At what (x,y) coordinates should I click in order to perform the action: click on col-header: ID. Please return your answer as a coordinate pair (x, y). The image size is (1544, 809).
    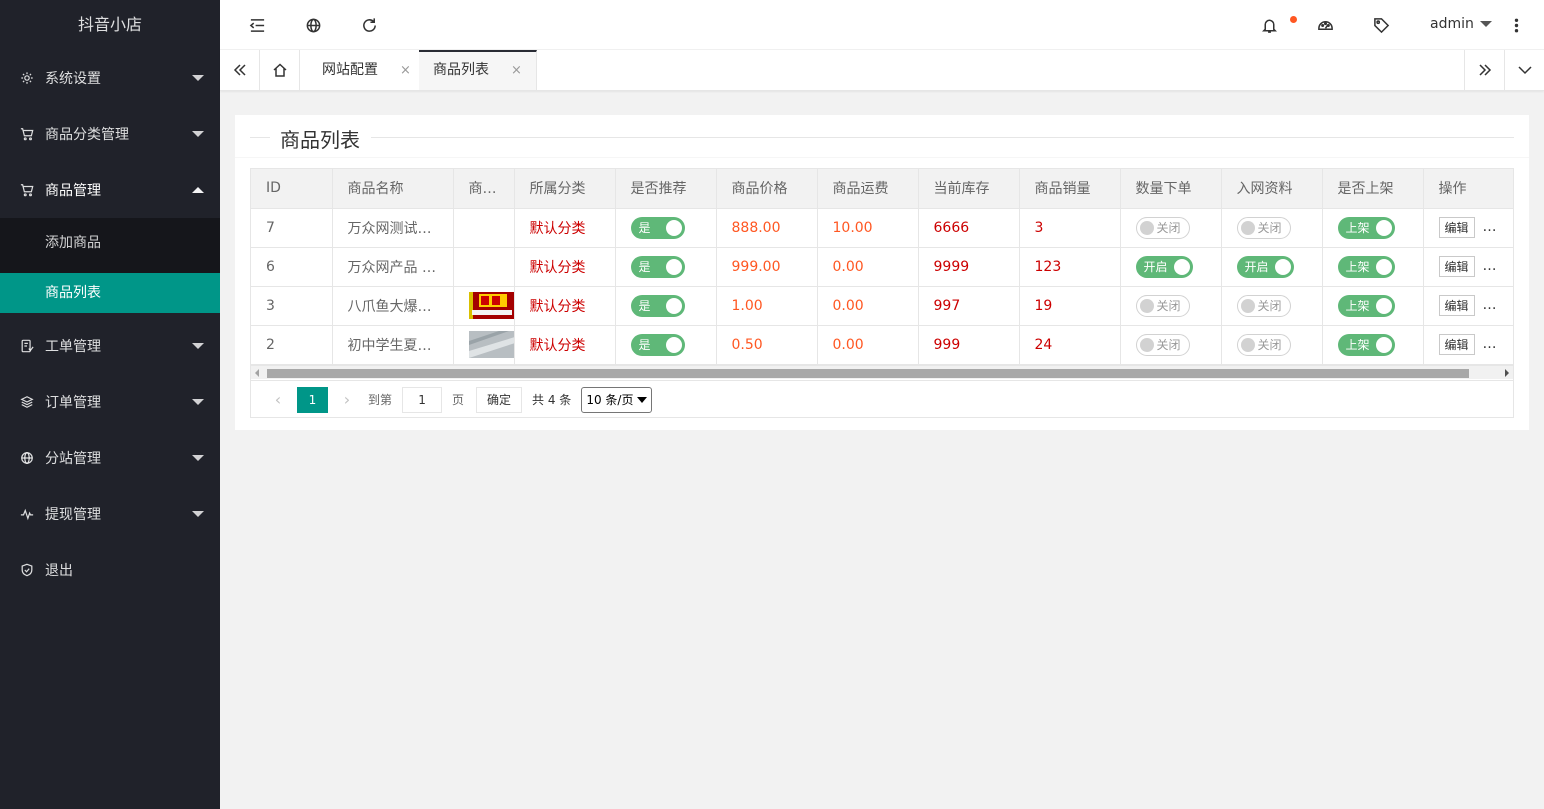
    Looking at the image, I should click on (292, 189).